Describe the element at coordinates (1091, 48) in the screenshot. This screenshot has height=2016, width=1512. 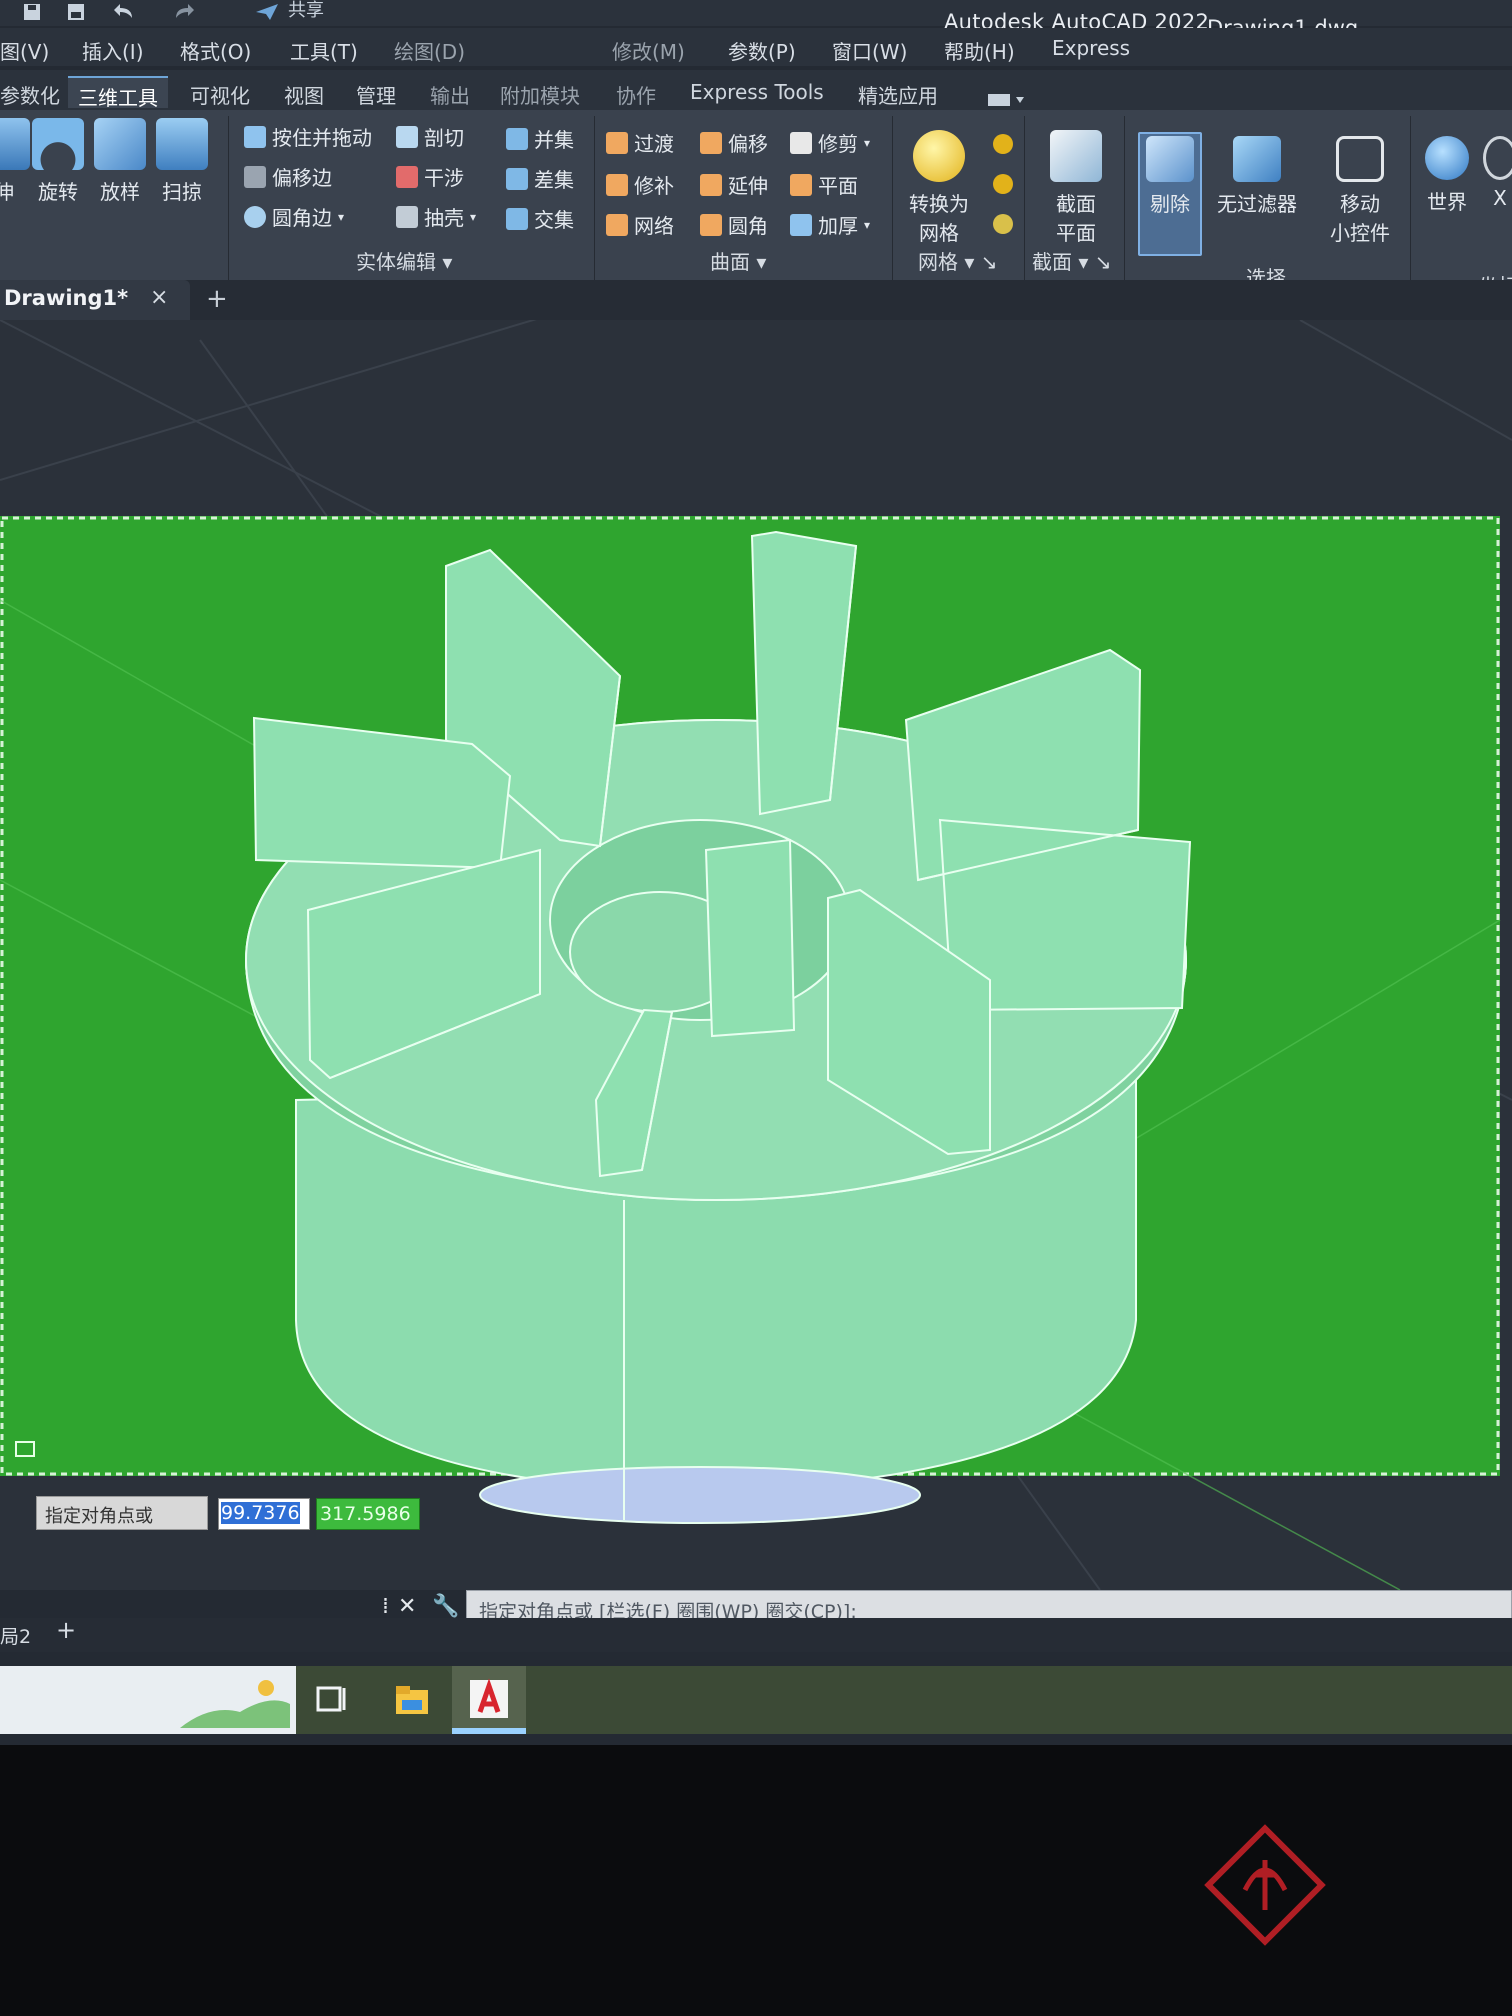
I see `menu-express: Express` at that location.